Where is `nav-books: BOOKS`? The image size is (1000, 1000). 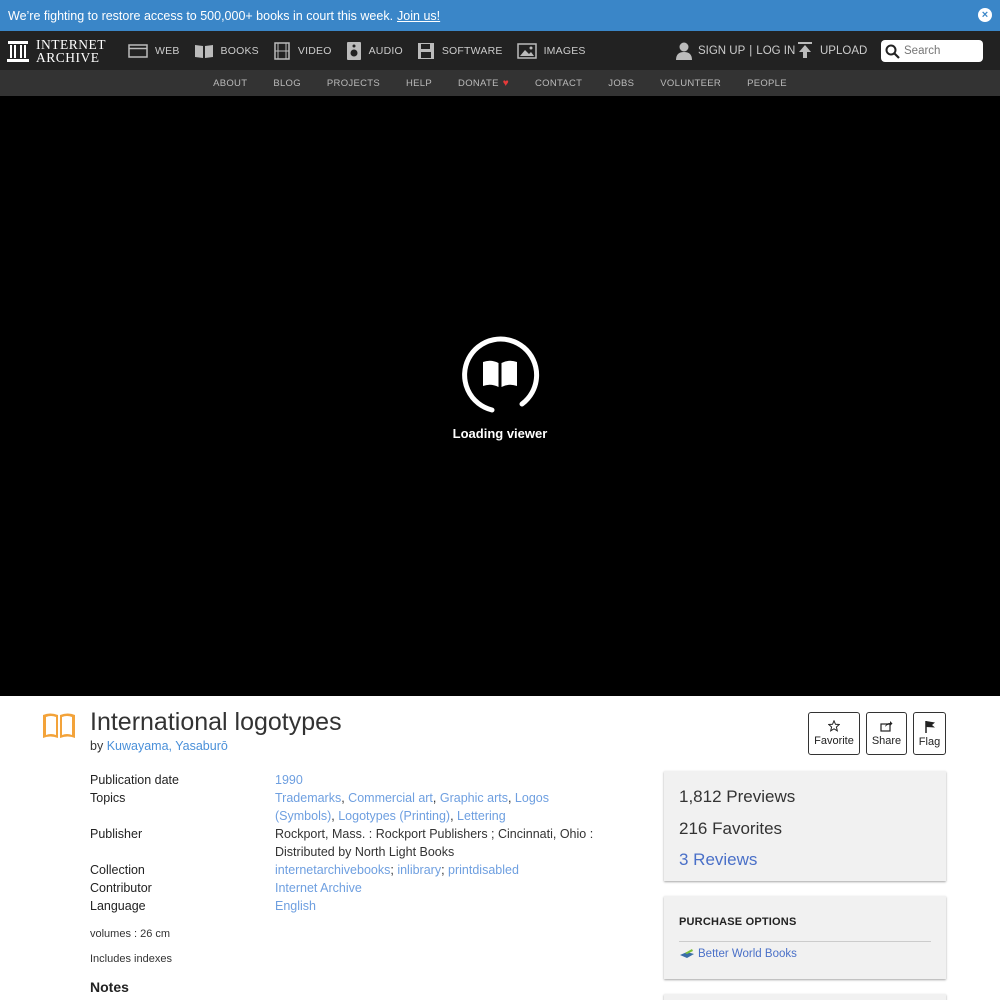
nav-books: BOOKS is located at coordinates (226, 51).